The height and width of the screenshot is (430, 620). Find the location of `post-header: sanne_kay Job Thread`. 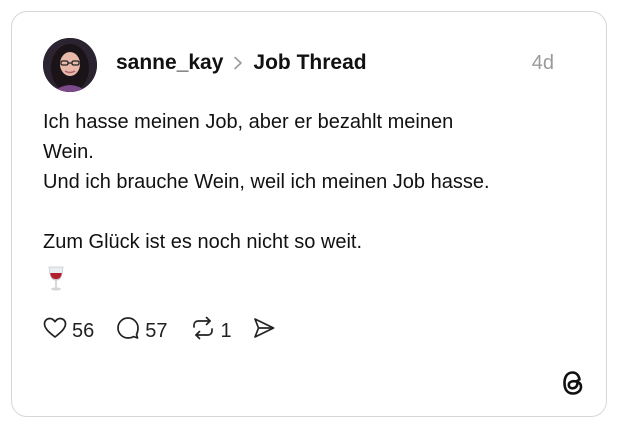

post-header: sanne_kay Job Thread is located at coordinates (241, 63).